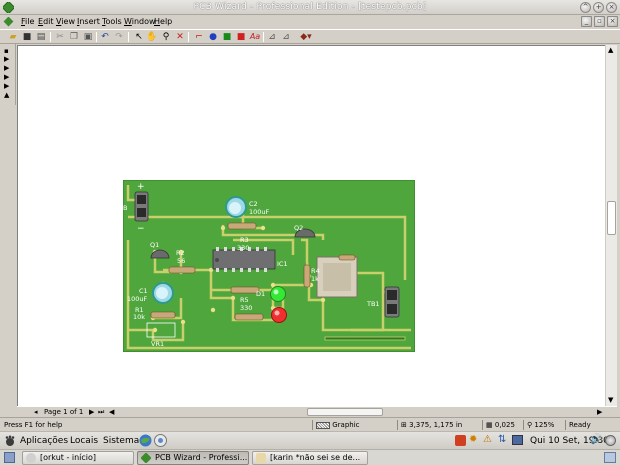  I want to click on undo-icon: ↶, so click(105, 37).